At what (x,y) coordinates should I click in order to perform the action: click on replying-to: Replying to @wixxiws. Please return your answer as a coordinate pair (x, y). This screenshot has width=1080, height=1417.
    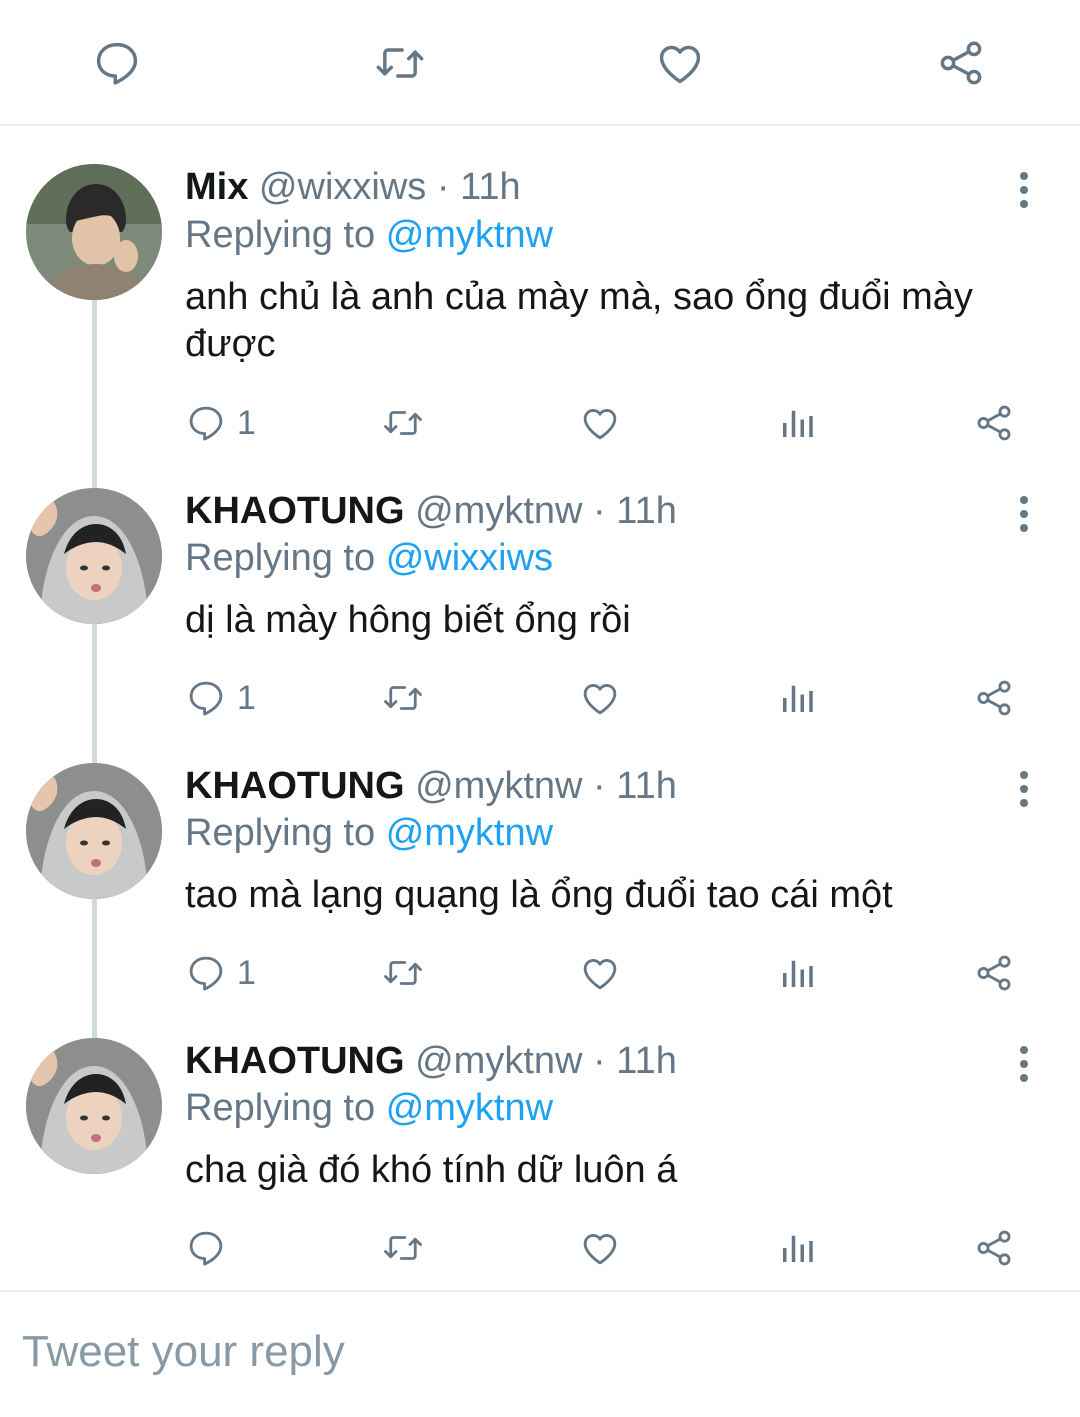
    Looking at the image, I should click on (369, 558).